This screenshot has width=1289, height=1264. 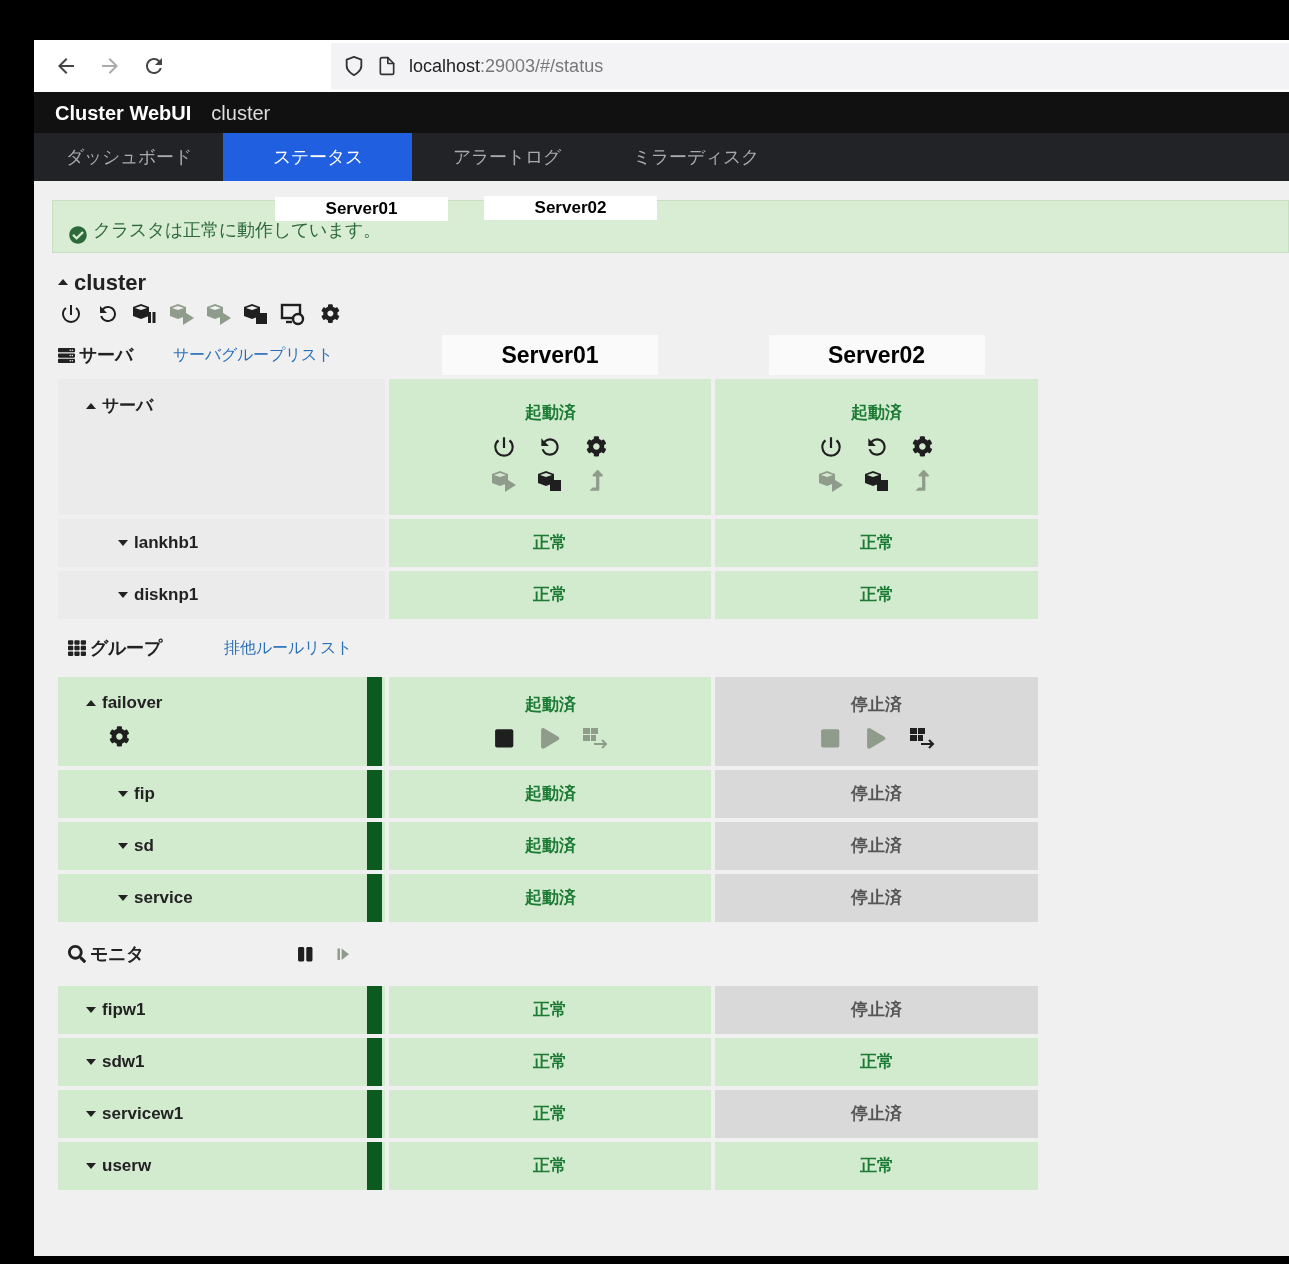 What do you see at coordinates (237, 230) in the screenshot?
I see `alert-message: クラスタは正常に動作しています。` at bounding box center [237, 230].